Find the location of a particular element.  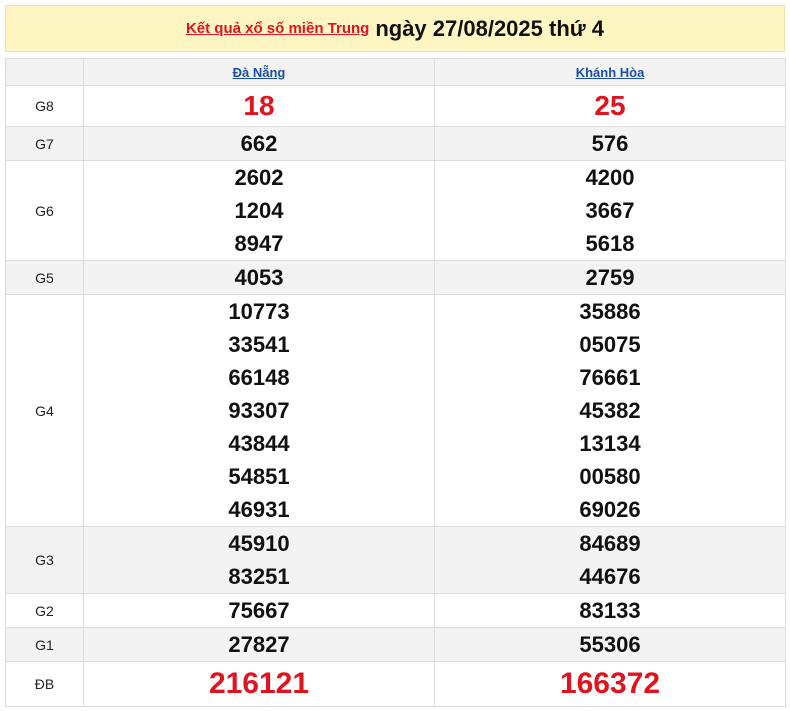

prize-cell-da-nang: 27827 is located at coordinates (259, 644).